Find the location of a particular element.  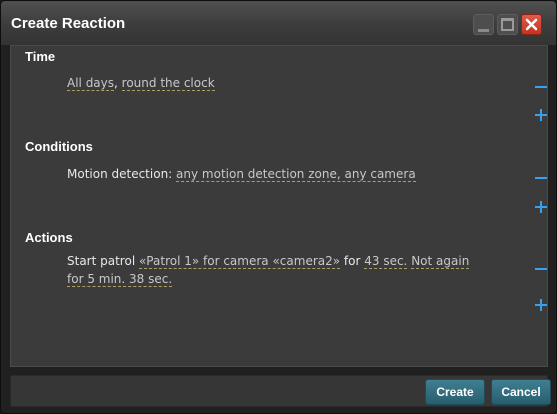

duration-link: 43 sec. is located at coordinates (386, 261).